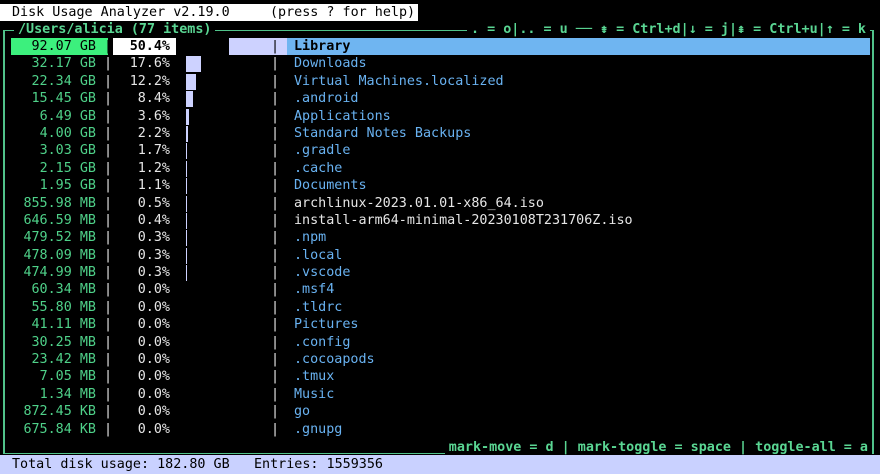 The width and height of the screenshot is (880, 474). Describe the element at coordinates (149, 64) in the screenshot. I see `entry-percentage: 17.6%` at that location.